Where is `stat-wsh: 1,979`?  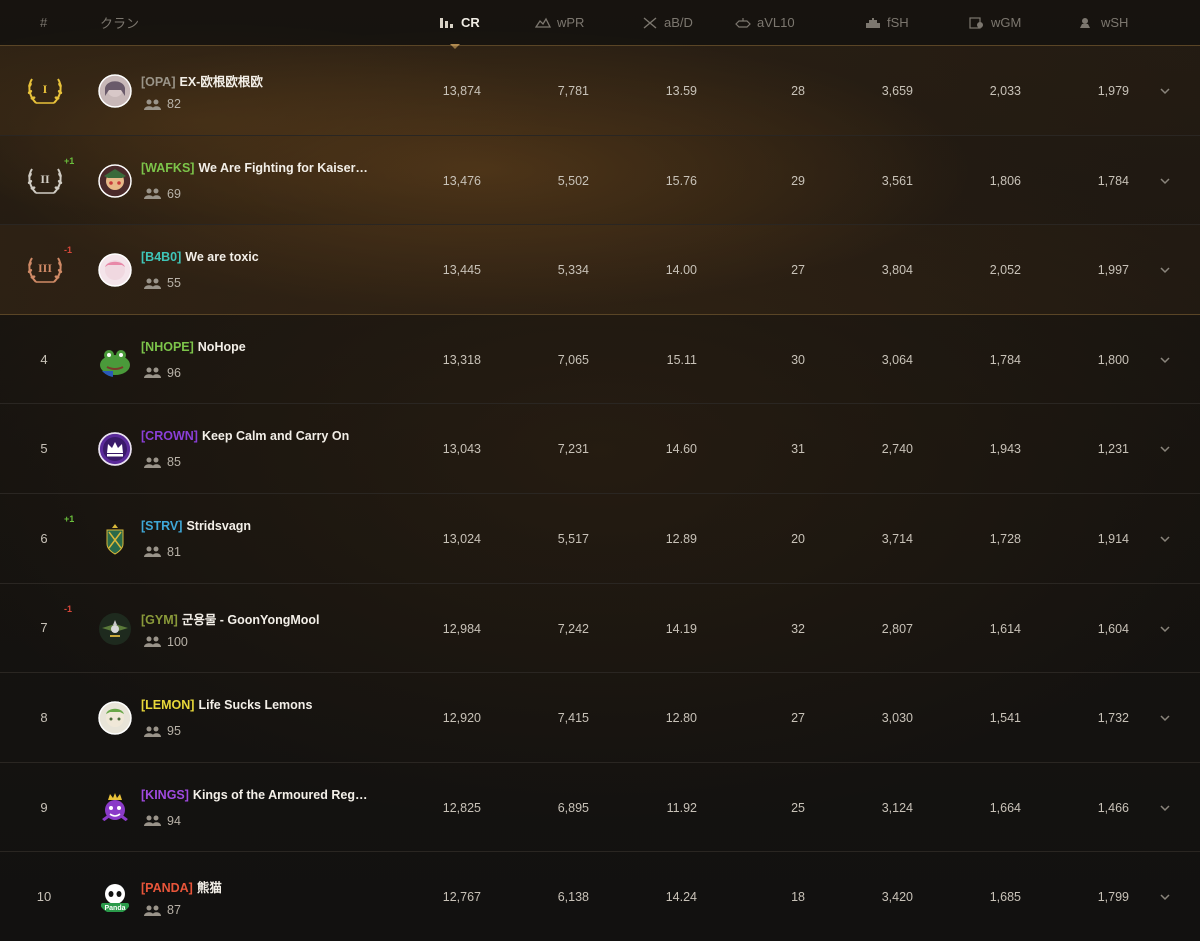
stat-wsh: 1,979 is located at coordinates (1113, 91).